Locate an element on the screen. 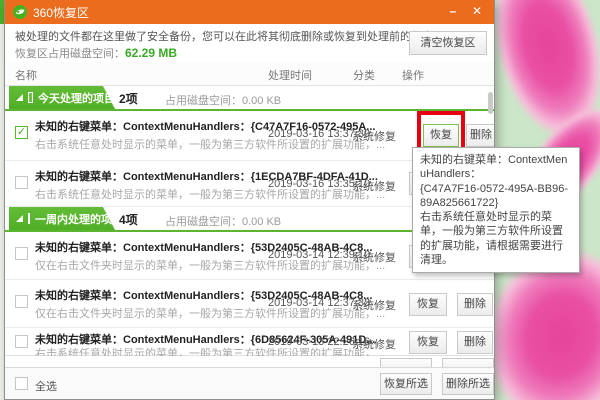  delete-selected-button: 删除所选 is located at coordinates (468, 384).